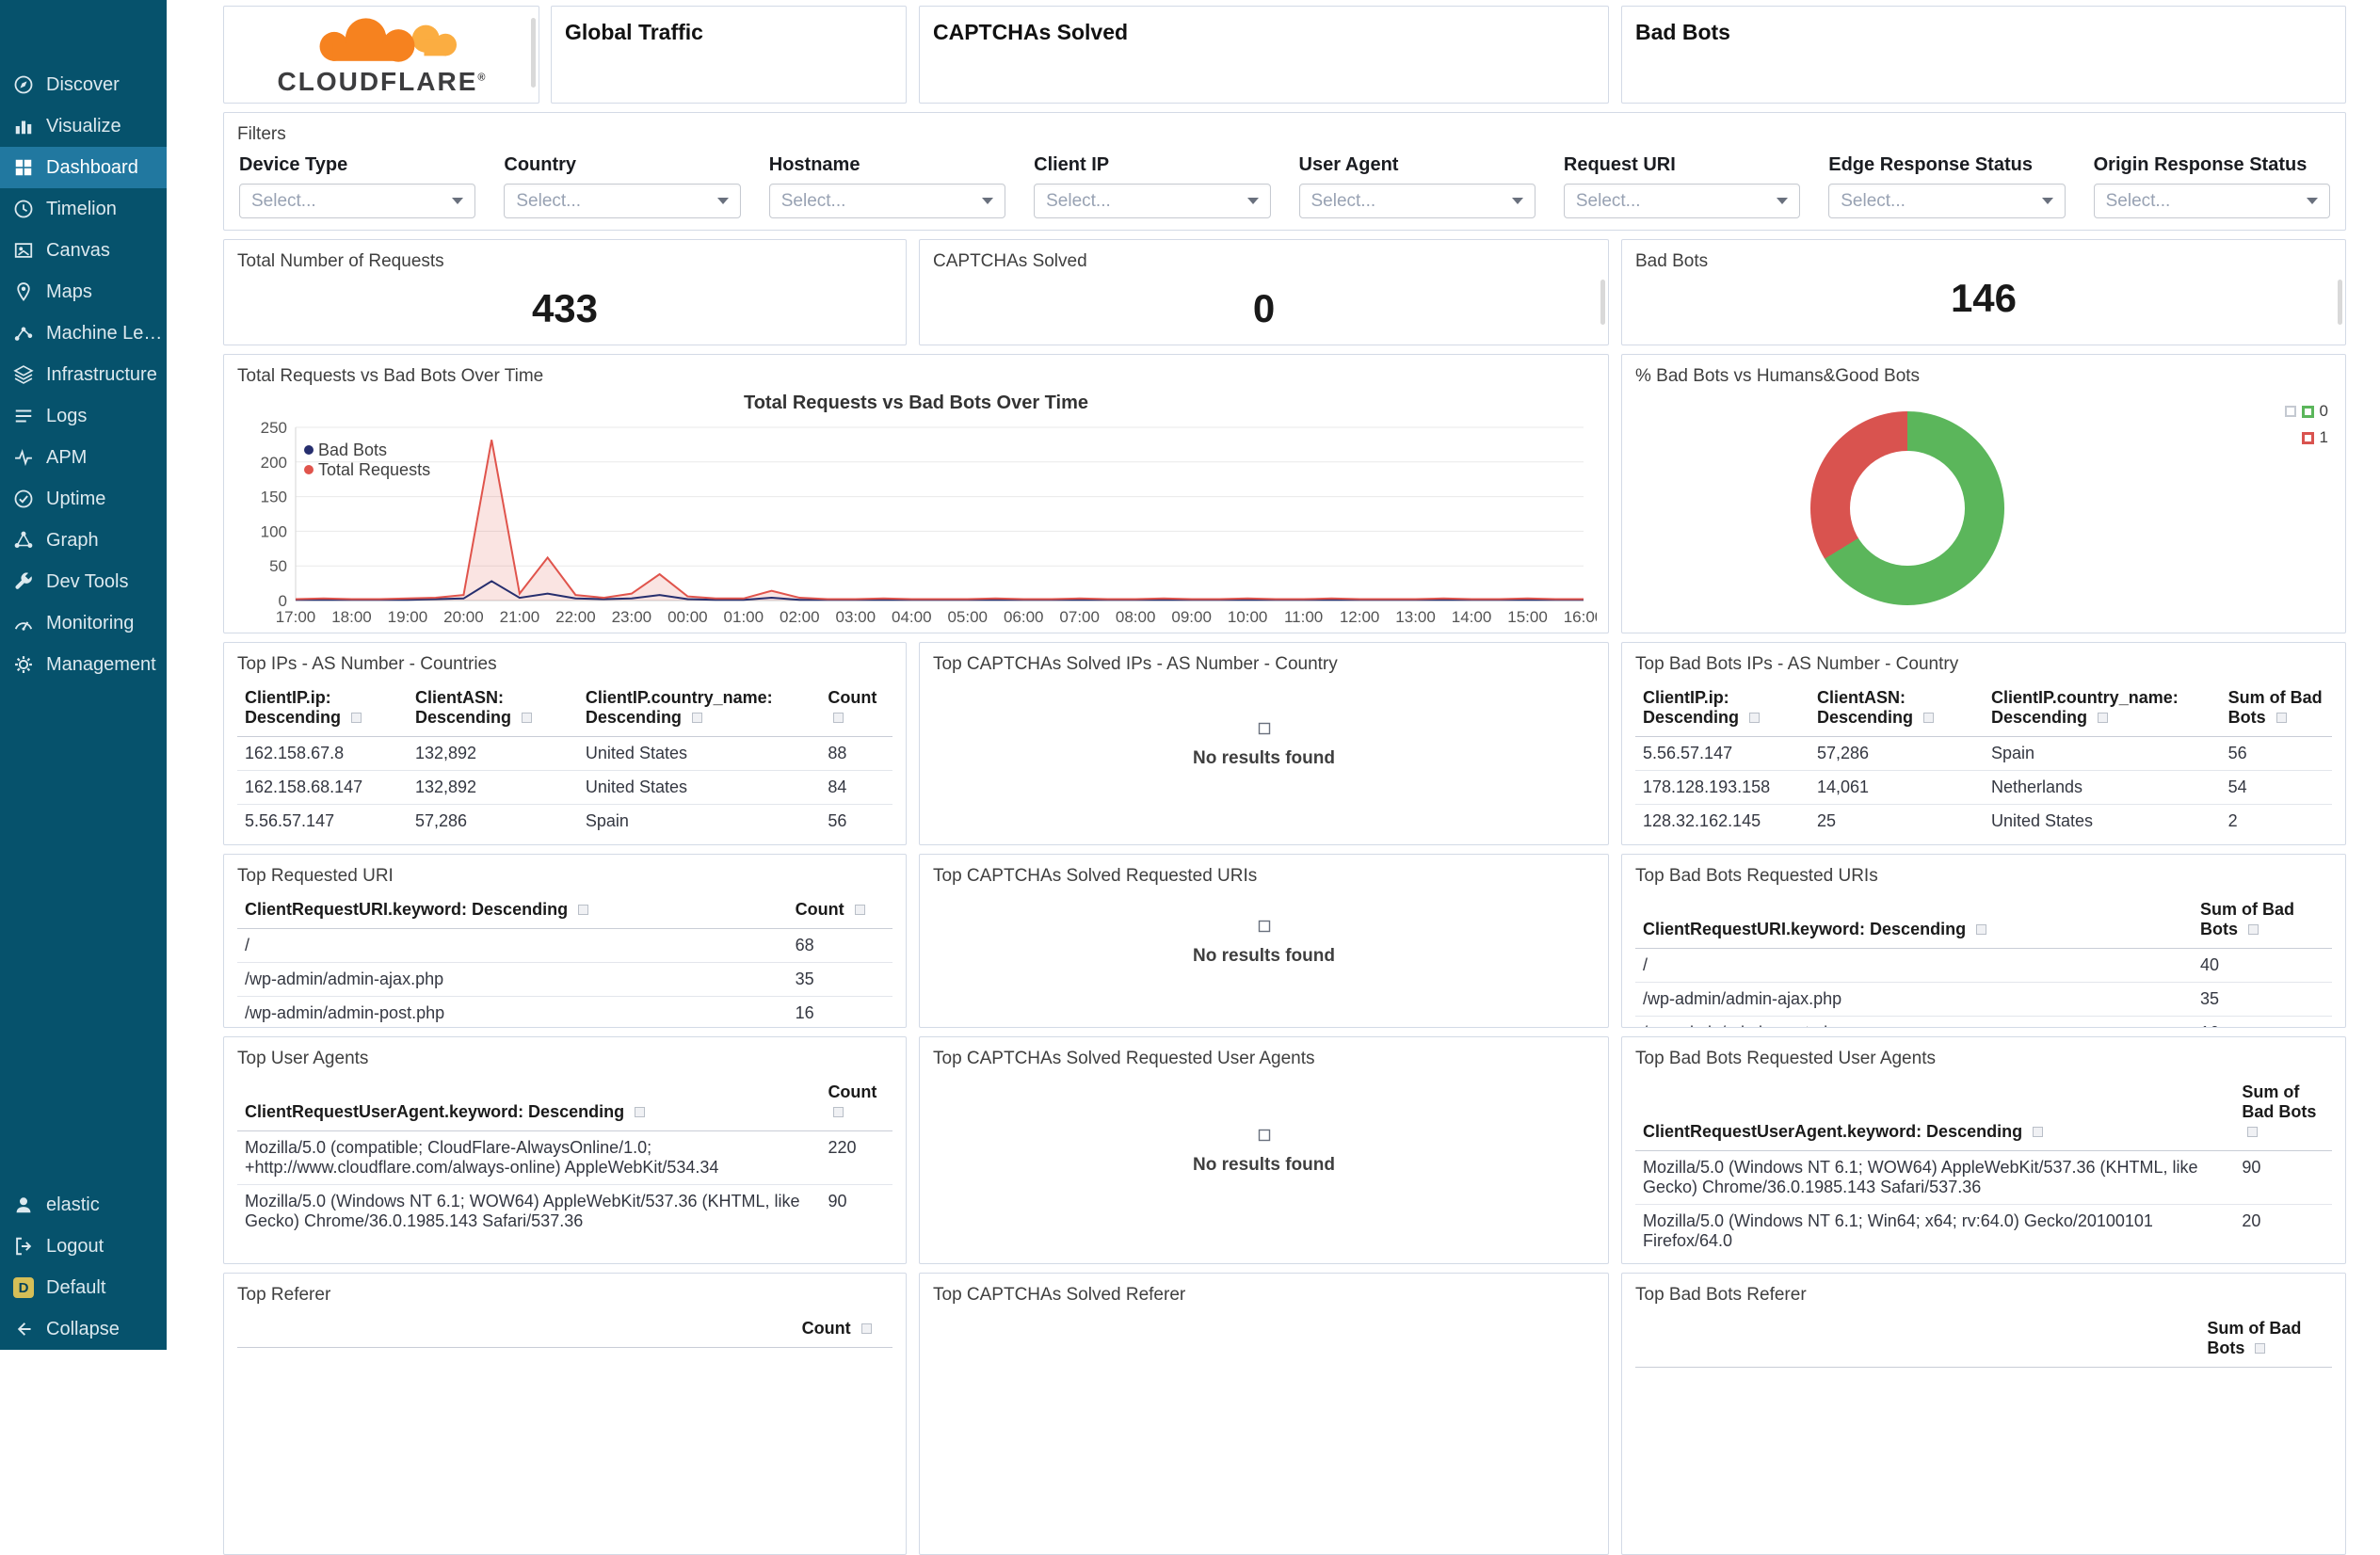 This screenshot has width=2380, height=1555. What do you see at coordinates (83, 581) in the screenshot?
I see `sidebar-item-dev-tools: Dev Tools` at bounding box center [83, 581].